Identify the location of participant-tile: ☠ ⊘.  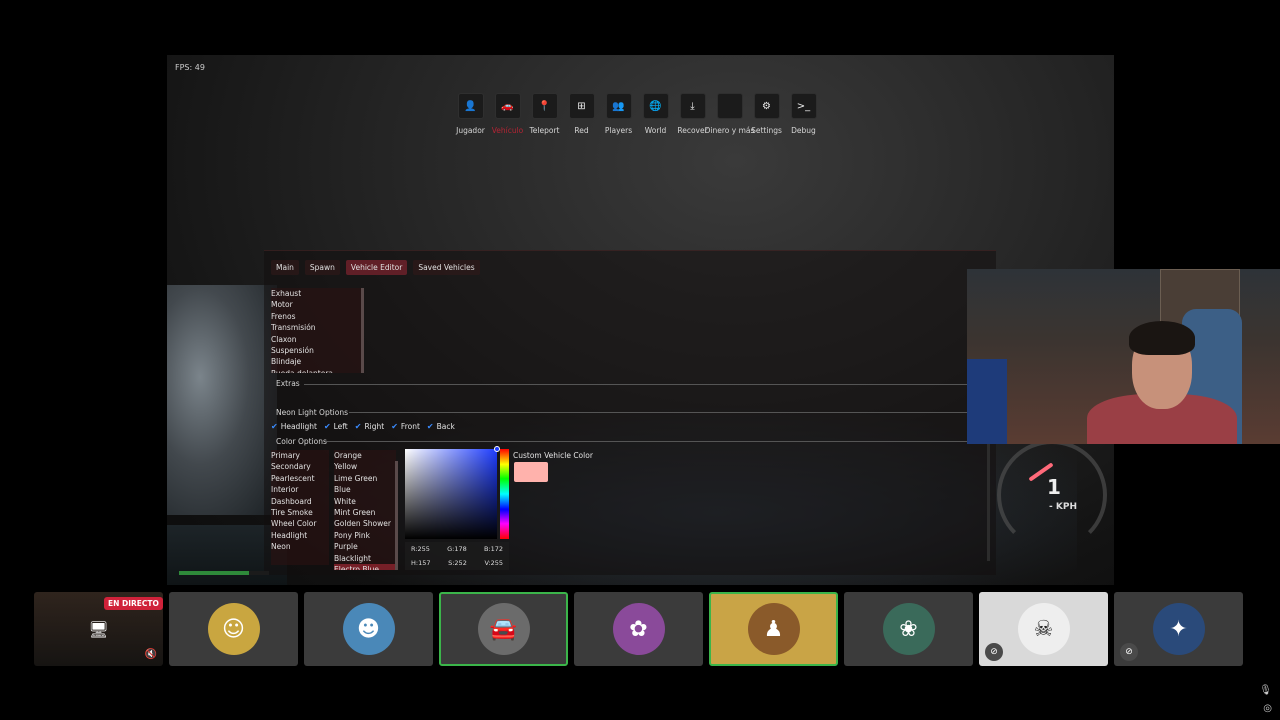
(1043, 629).